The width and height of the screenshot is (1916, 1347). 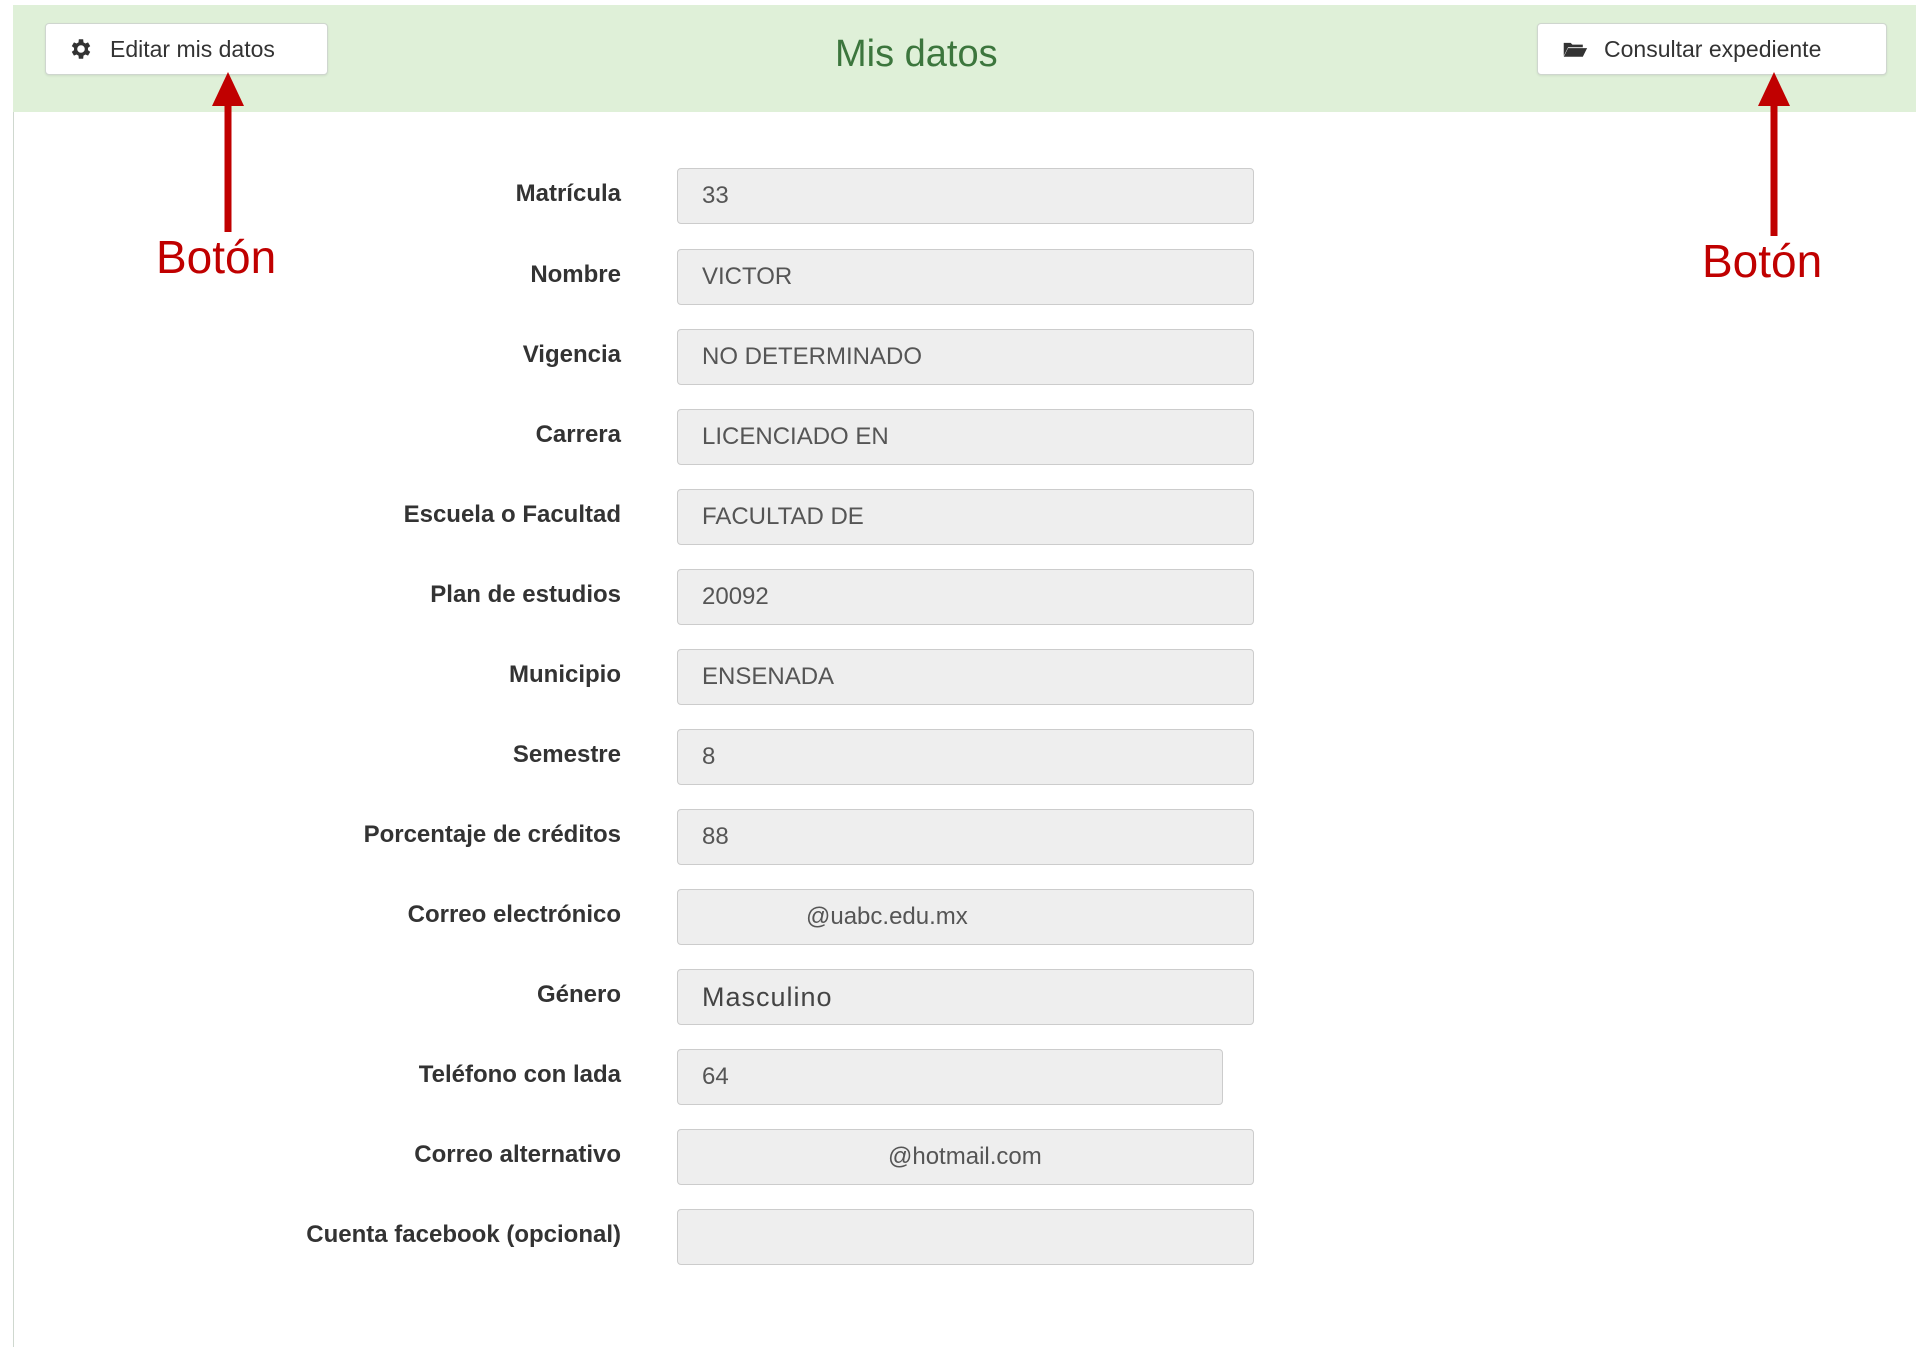 I want to click on field-porcentaje-creditos: 88, so click(x=965, y=837).